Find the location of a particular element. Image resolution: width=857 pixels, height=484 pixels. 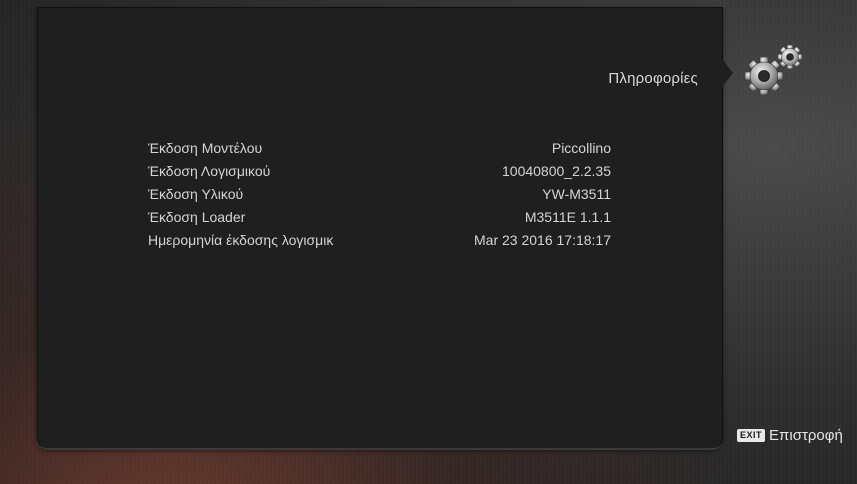

info-label: Έκδοση Υλικού is located at coordinates (196, 194).